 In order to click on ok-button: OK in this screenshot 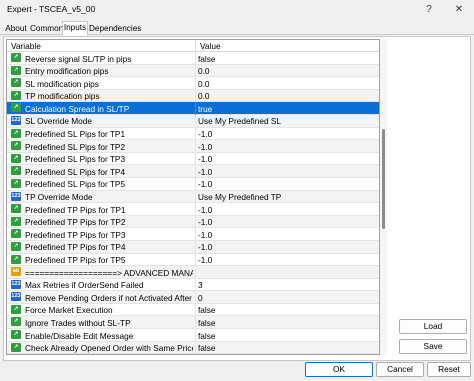, I will do `click(339, 369)`.